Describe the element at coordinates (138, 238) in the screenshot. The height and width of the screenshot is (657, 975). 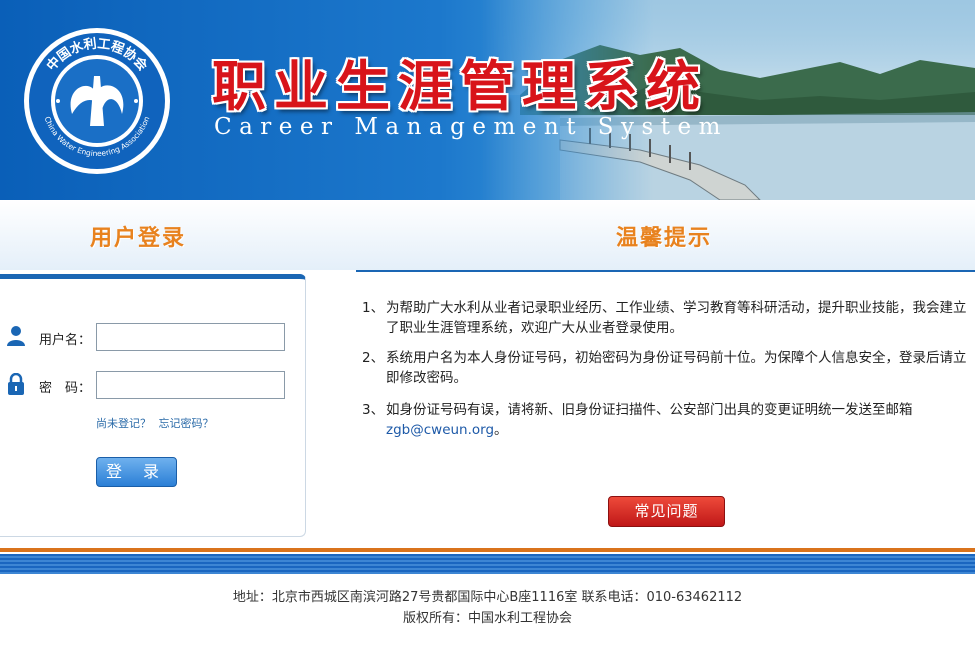
I see `login-section-title: 用户登录` at that location.